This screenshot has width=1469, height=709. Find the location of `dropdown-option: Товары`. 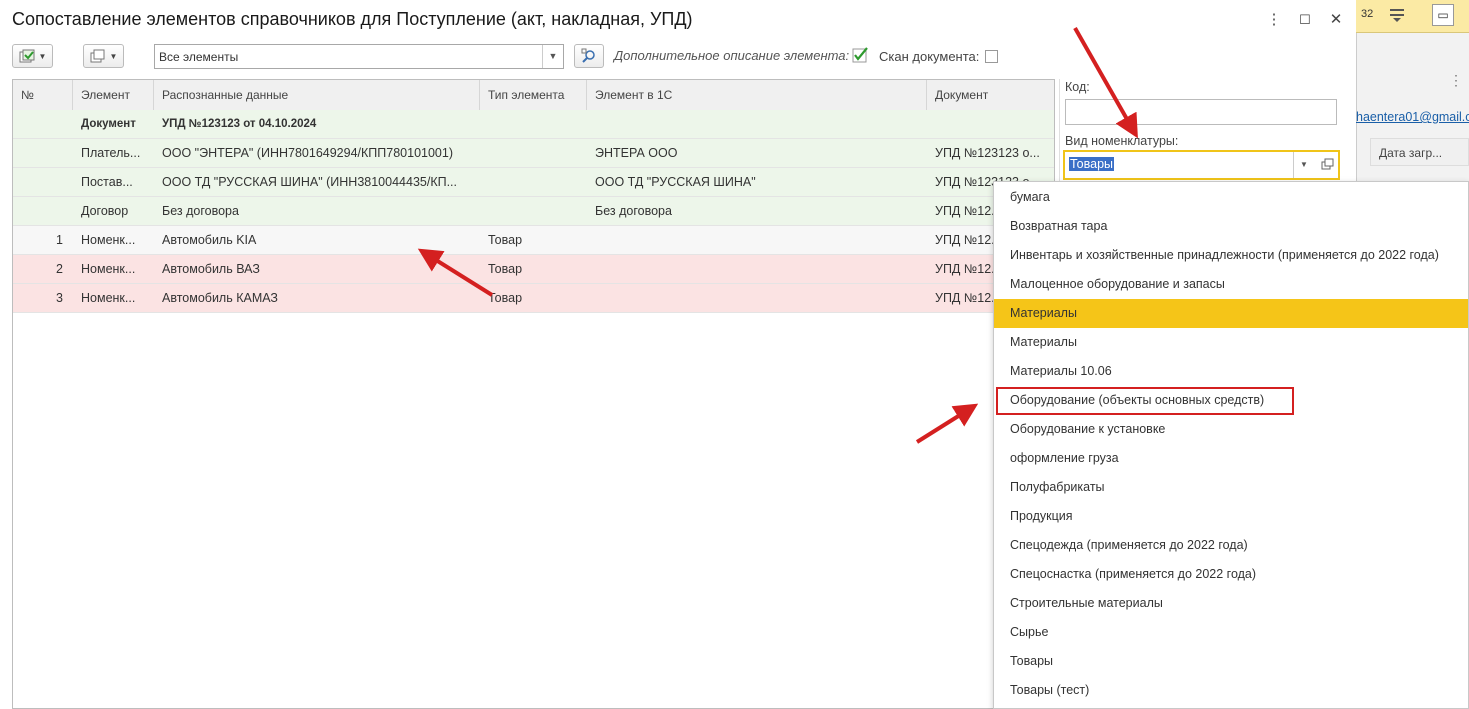

dropdown-option: Товары is located at coordinates (1231, 661).